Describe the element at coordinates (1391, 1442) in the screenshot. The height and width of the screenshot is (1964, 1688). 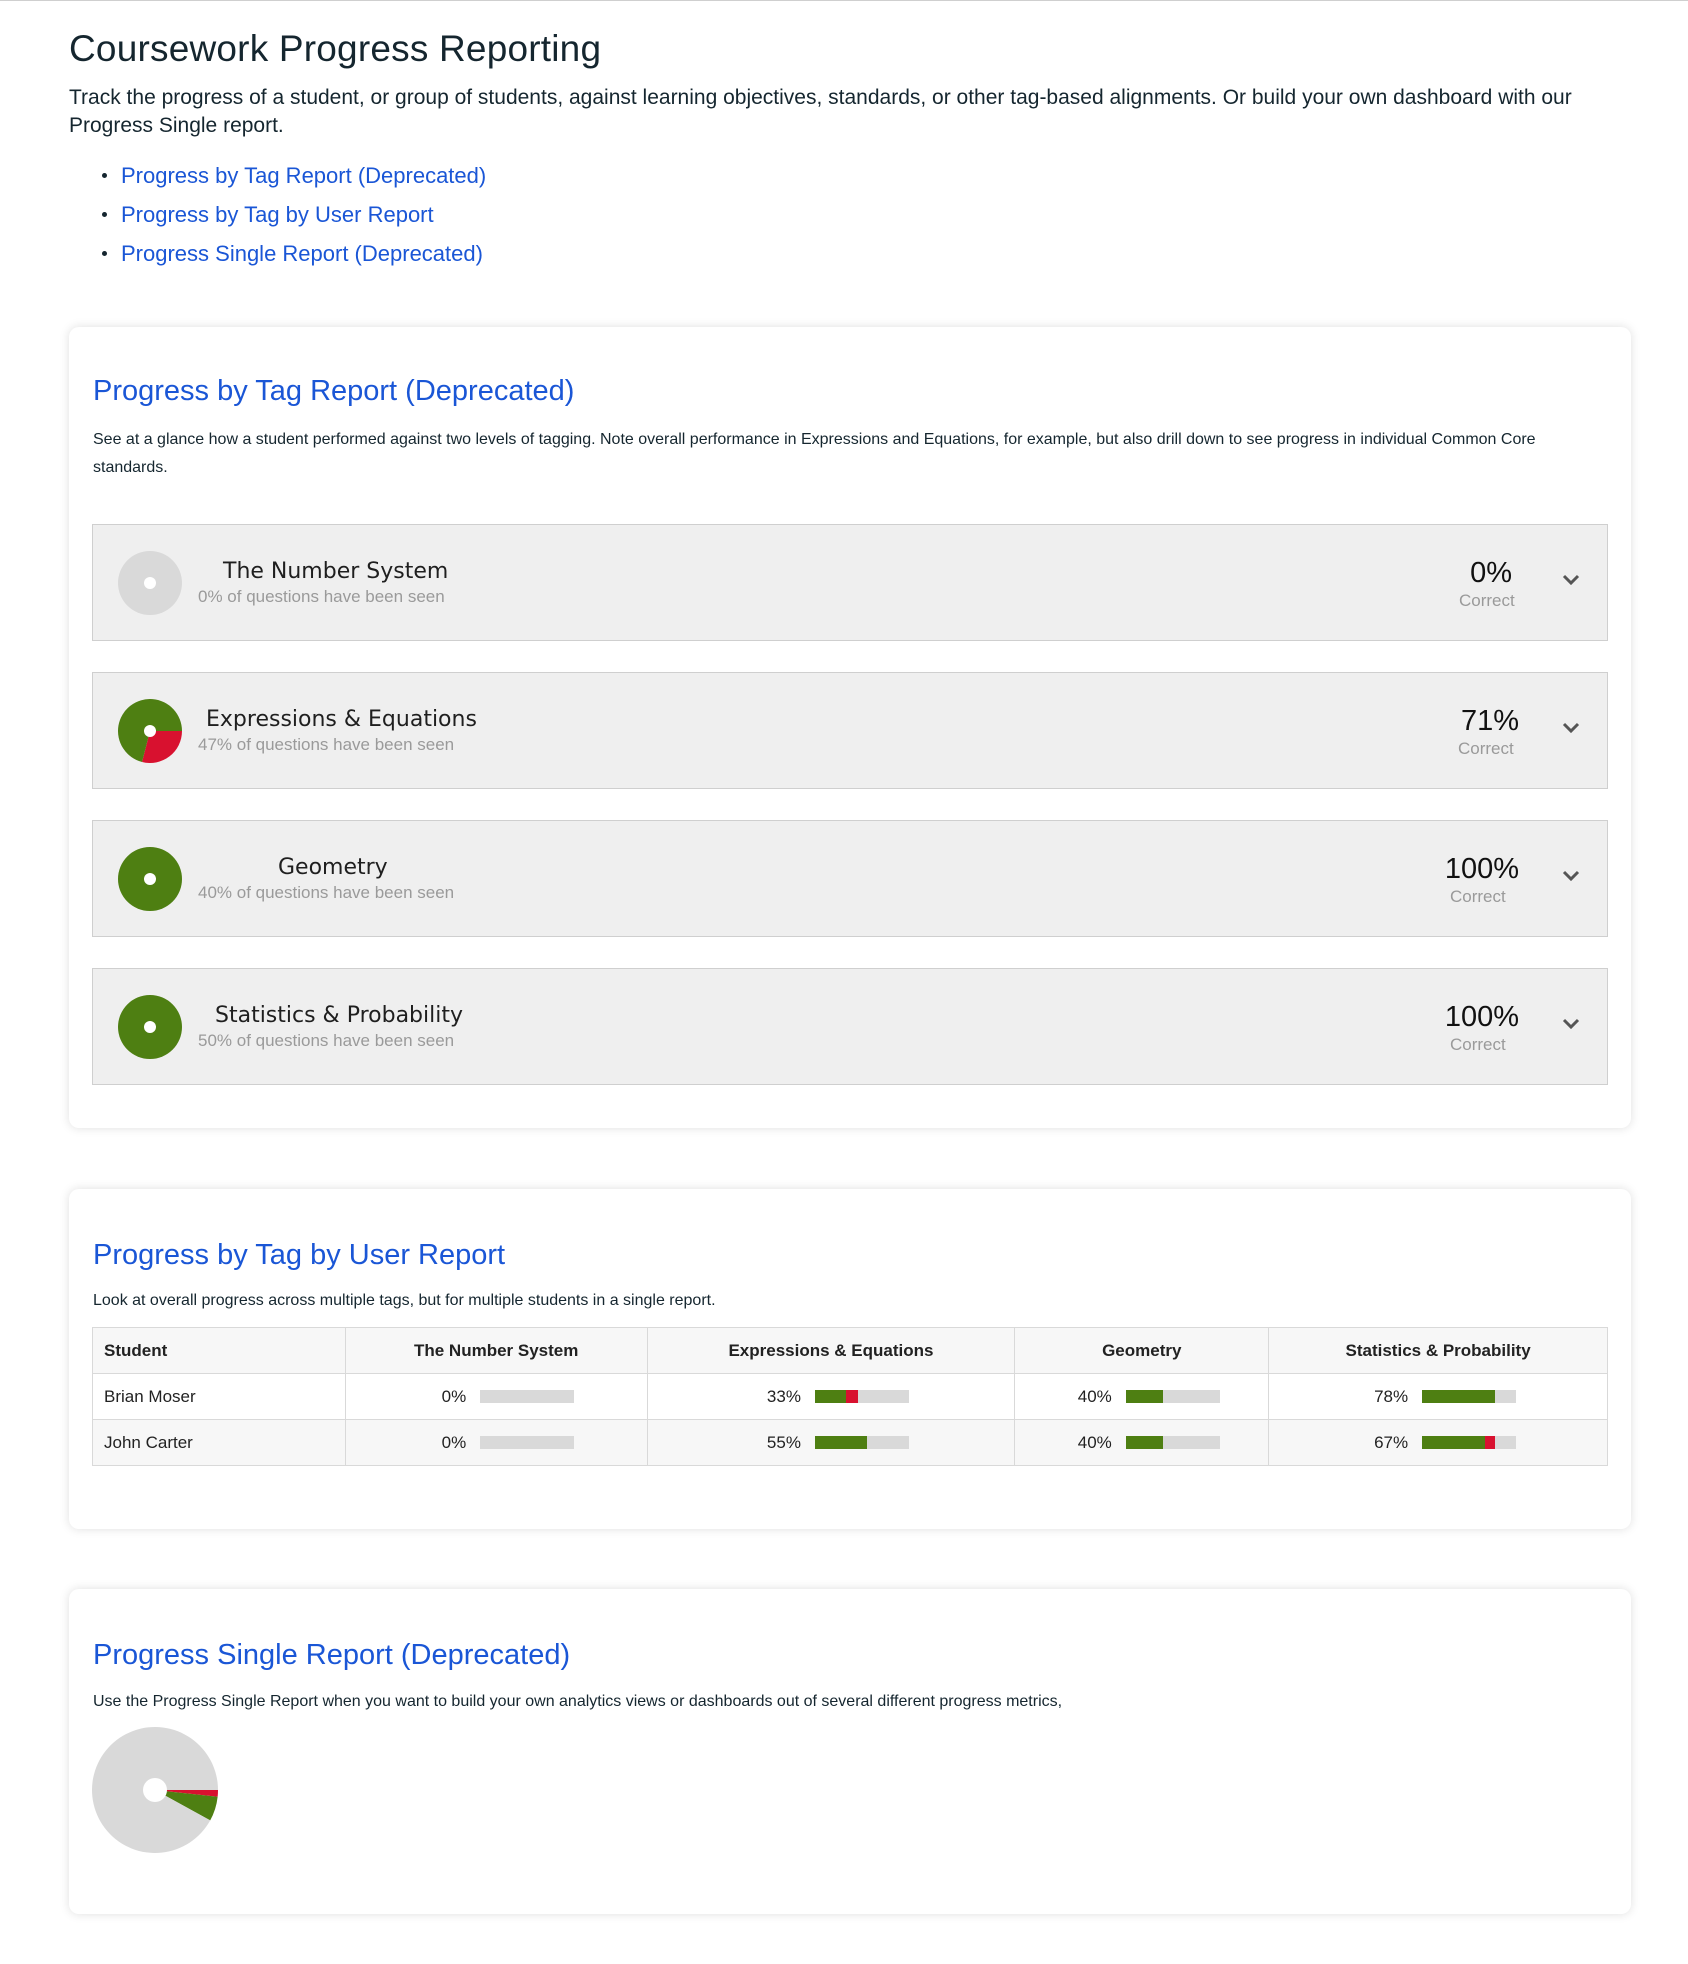
I see `progress-value: 67%` at that location.